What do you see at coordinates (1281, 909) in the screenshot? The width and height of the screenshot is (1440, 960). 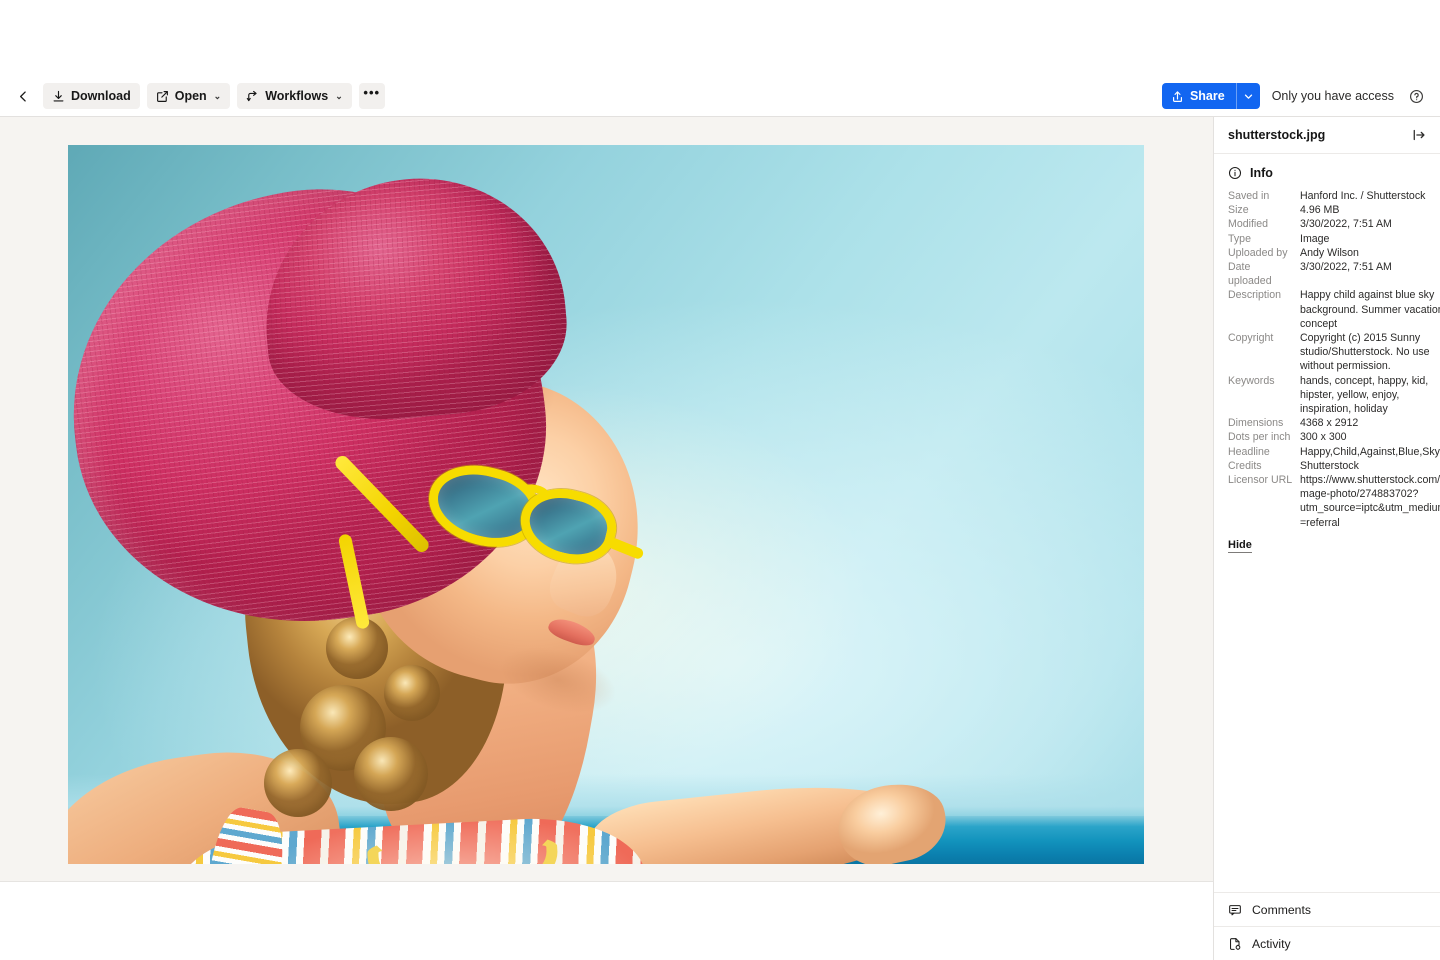 I see `comments-label: Comments` at bounding box center [1281, 909].